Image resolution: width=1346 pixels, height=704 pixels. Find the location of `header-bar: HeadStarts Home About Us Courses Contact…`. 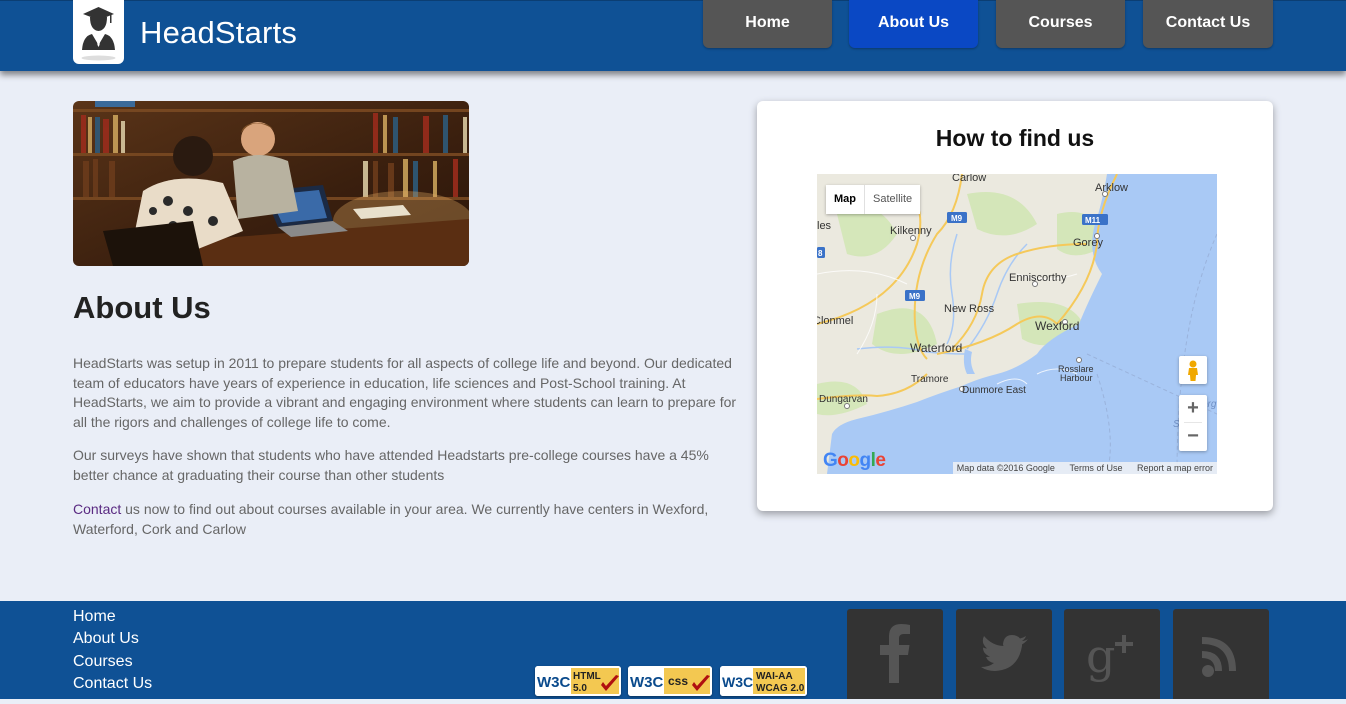

header-bar: HeadStarts Home About Us Courses Contact… is located at coordinates (673, 35).